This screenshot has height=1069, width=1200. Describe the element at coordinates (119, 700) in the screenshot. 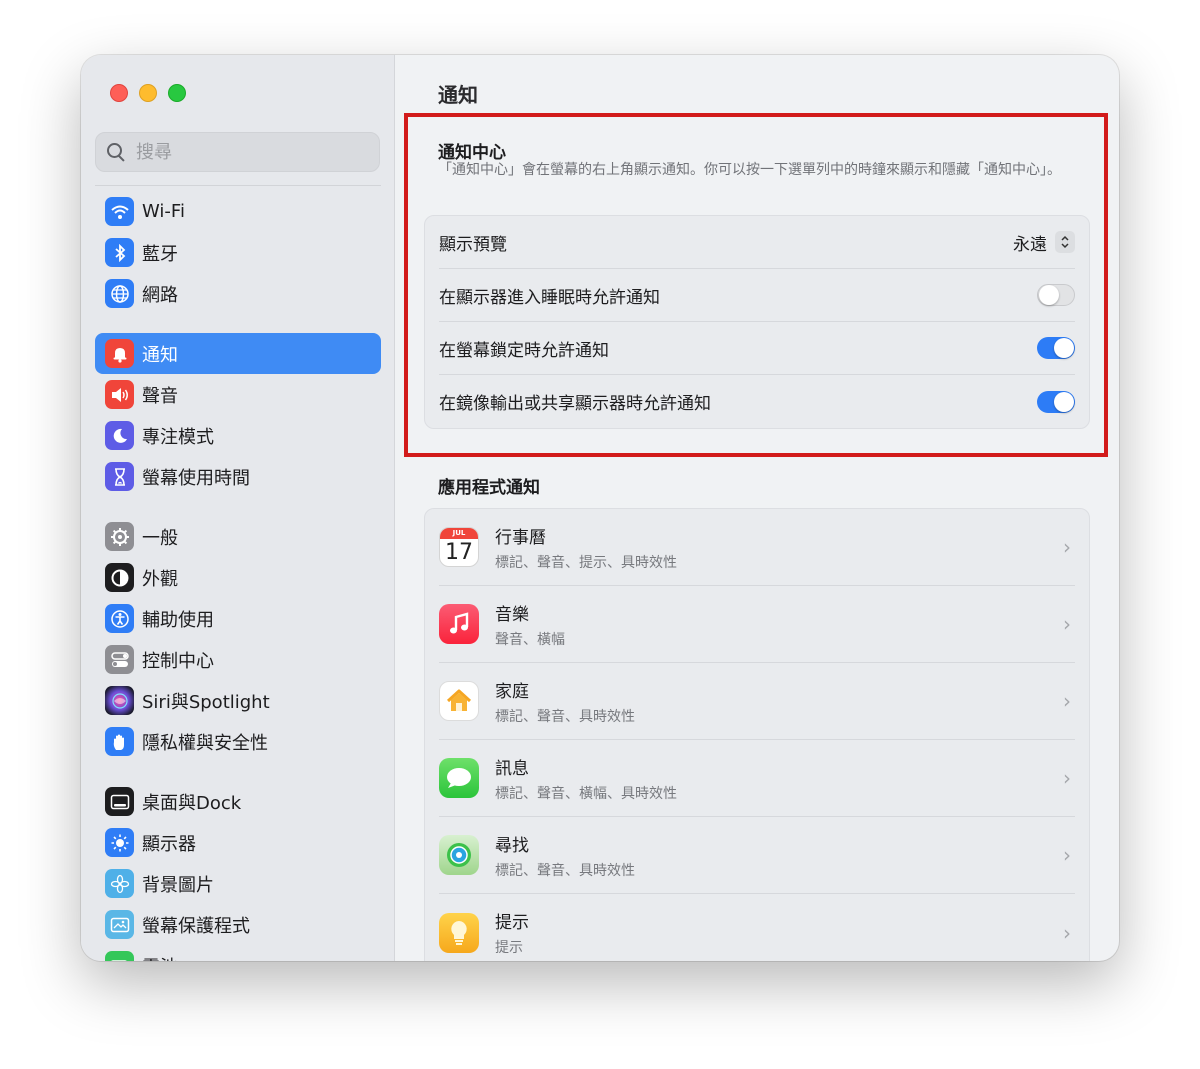

I see `siri-icon` at that location.